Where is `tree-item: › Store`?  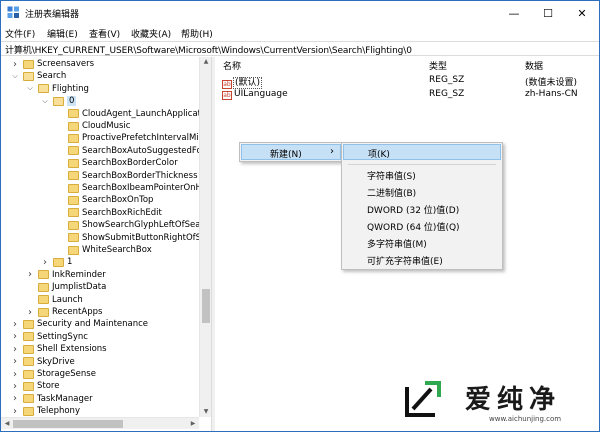
tree-item: › Store is located at coordinates (36, 386).